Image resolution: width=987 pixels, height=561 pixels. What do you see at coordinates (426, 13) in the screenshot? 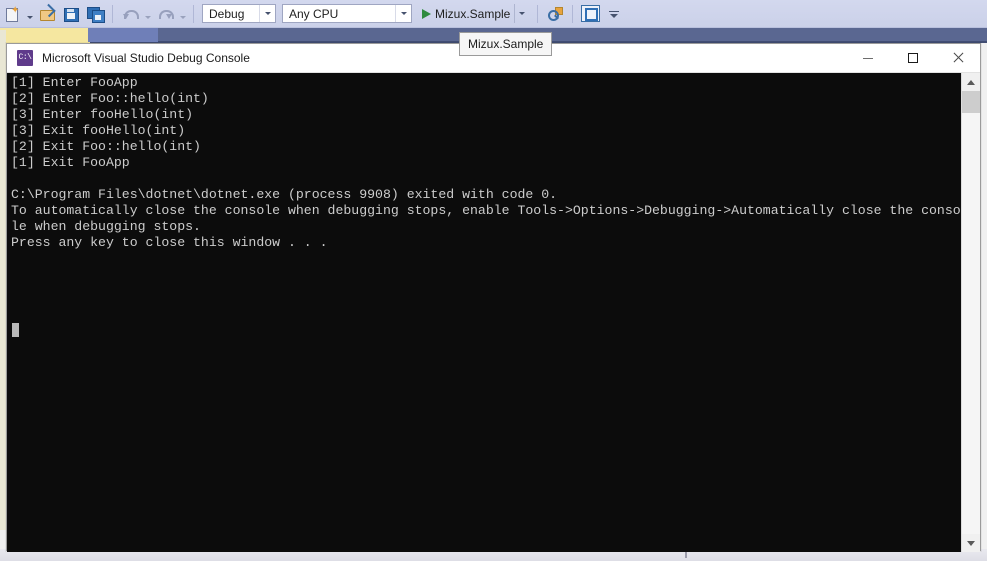
I see `play-triangle-icon` at bounding box center [426, 13].